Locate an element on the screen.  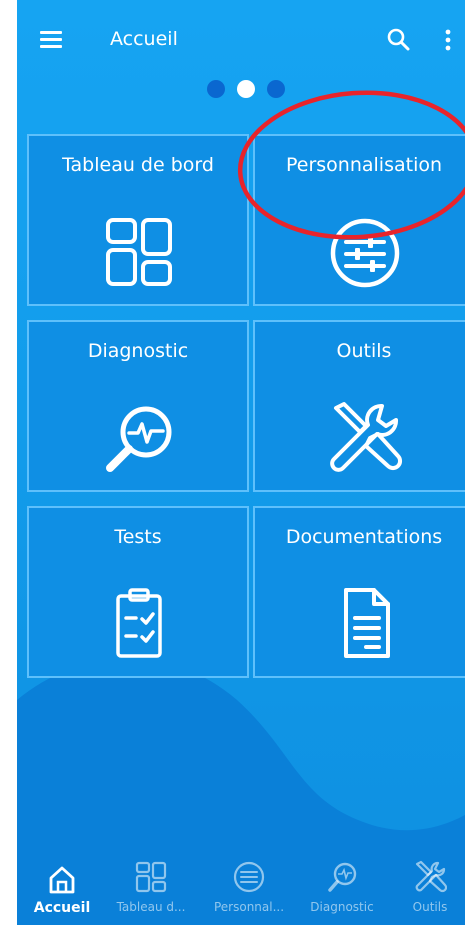
tile-label: Tests is located at coordinates (138, 537).